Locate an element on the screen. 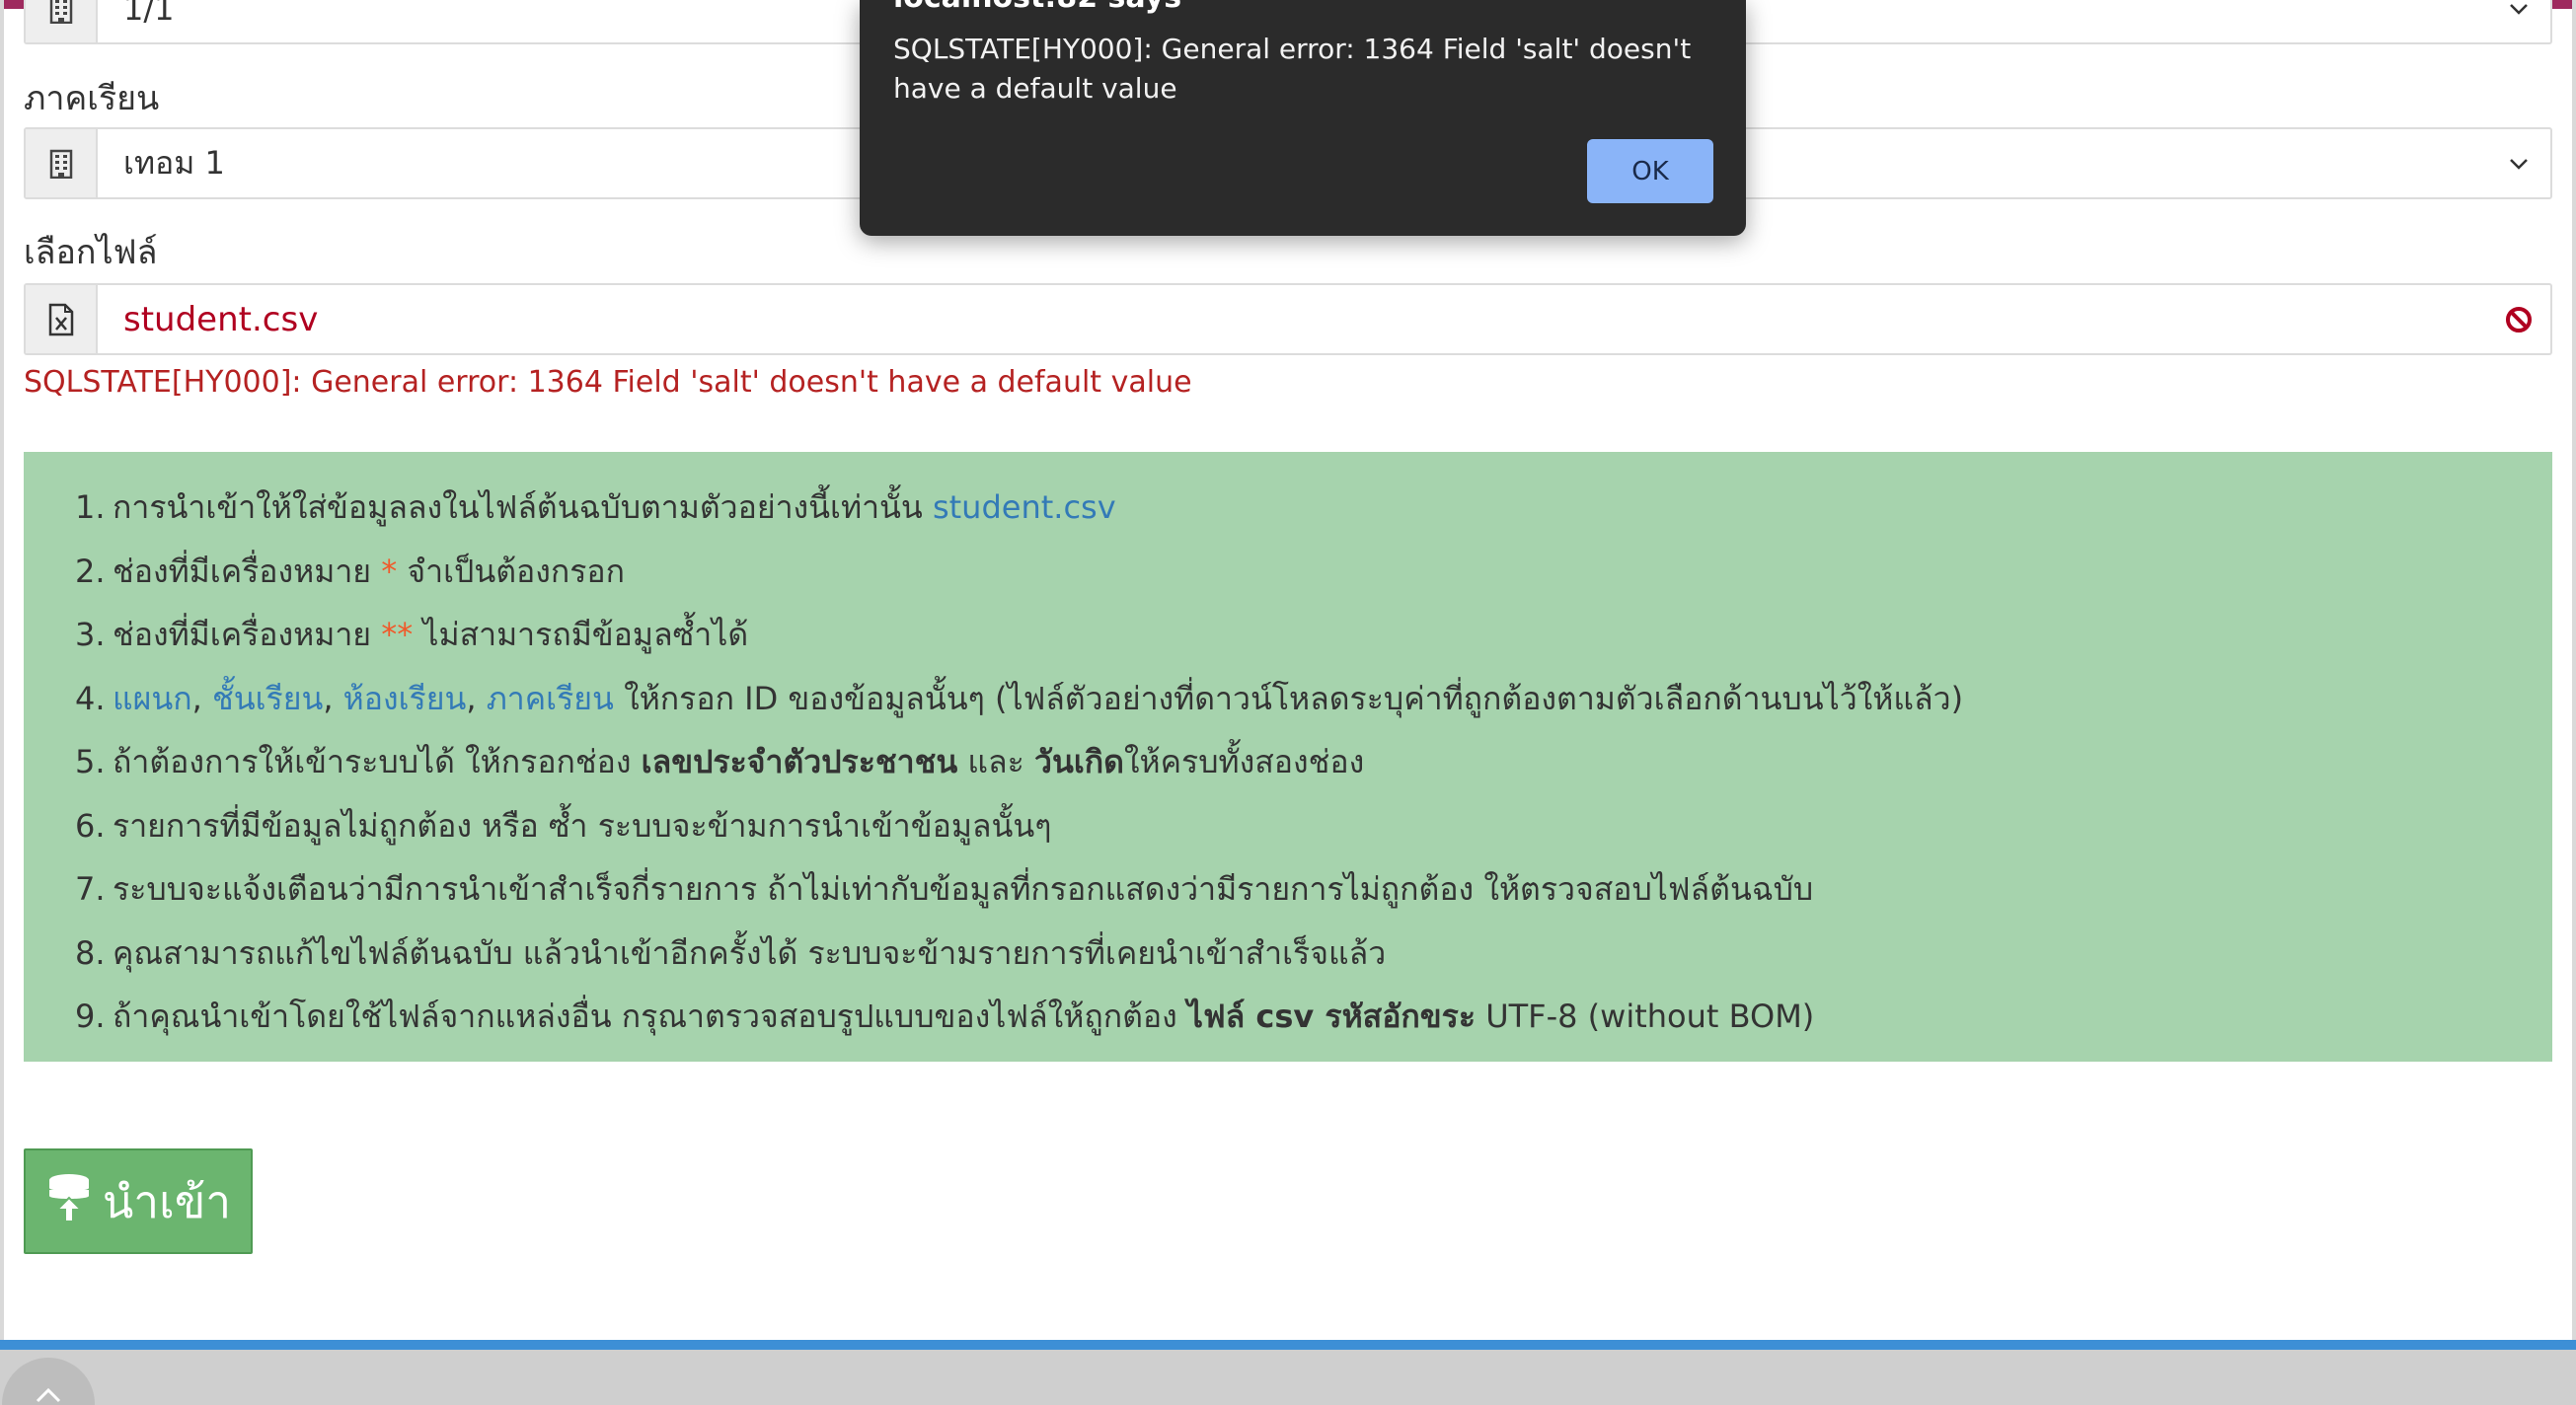 The height and width of the screenshot is (1405, 2576). item-number: 8. is located at coordinates (90, 952).